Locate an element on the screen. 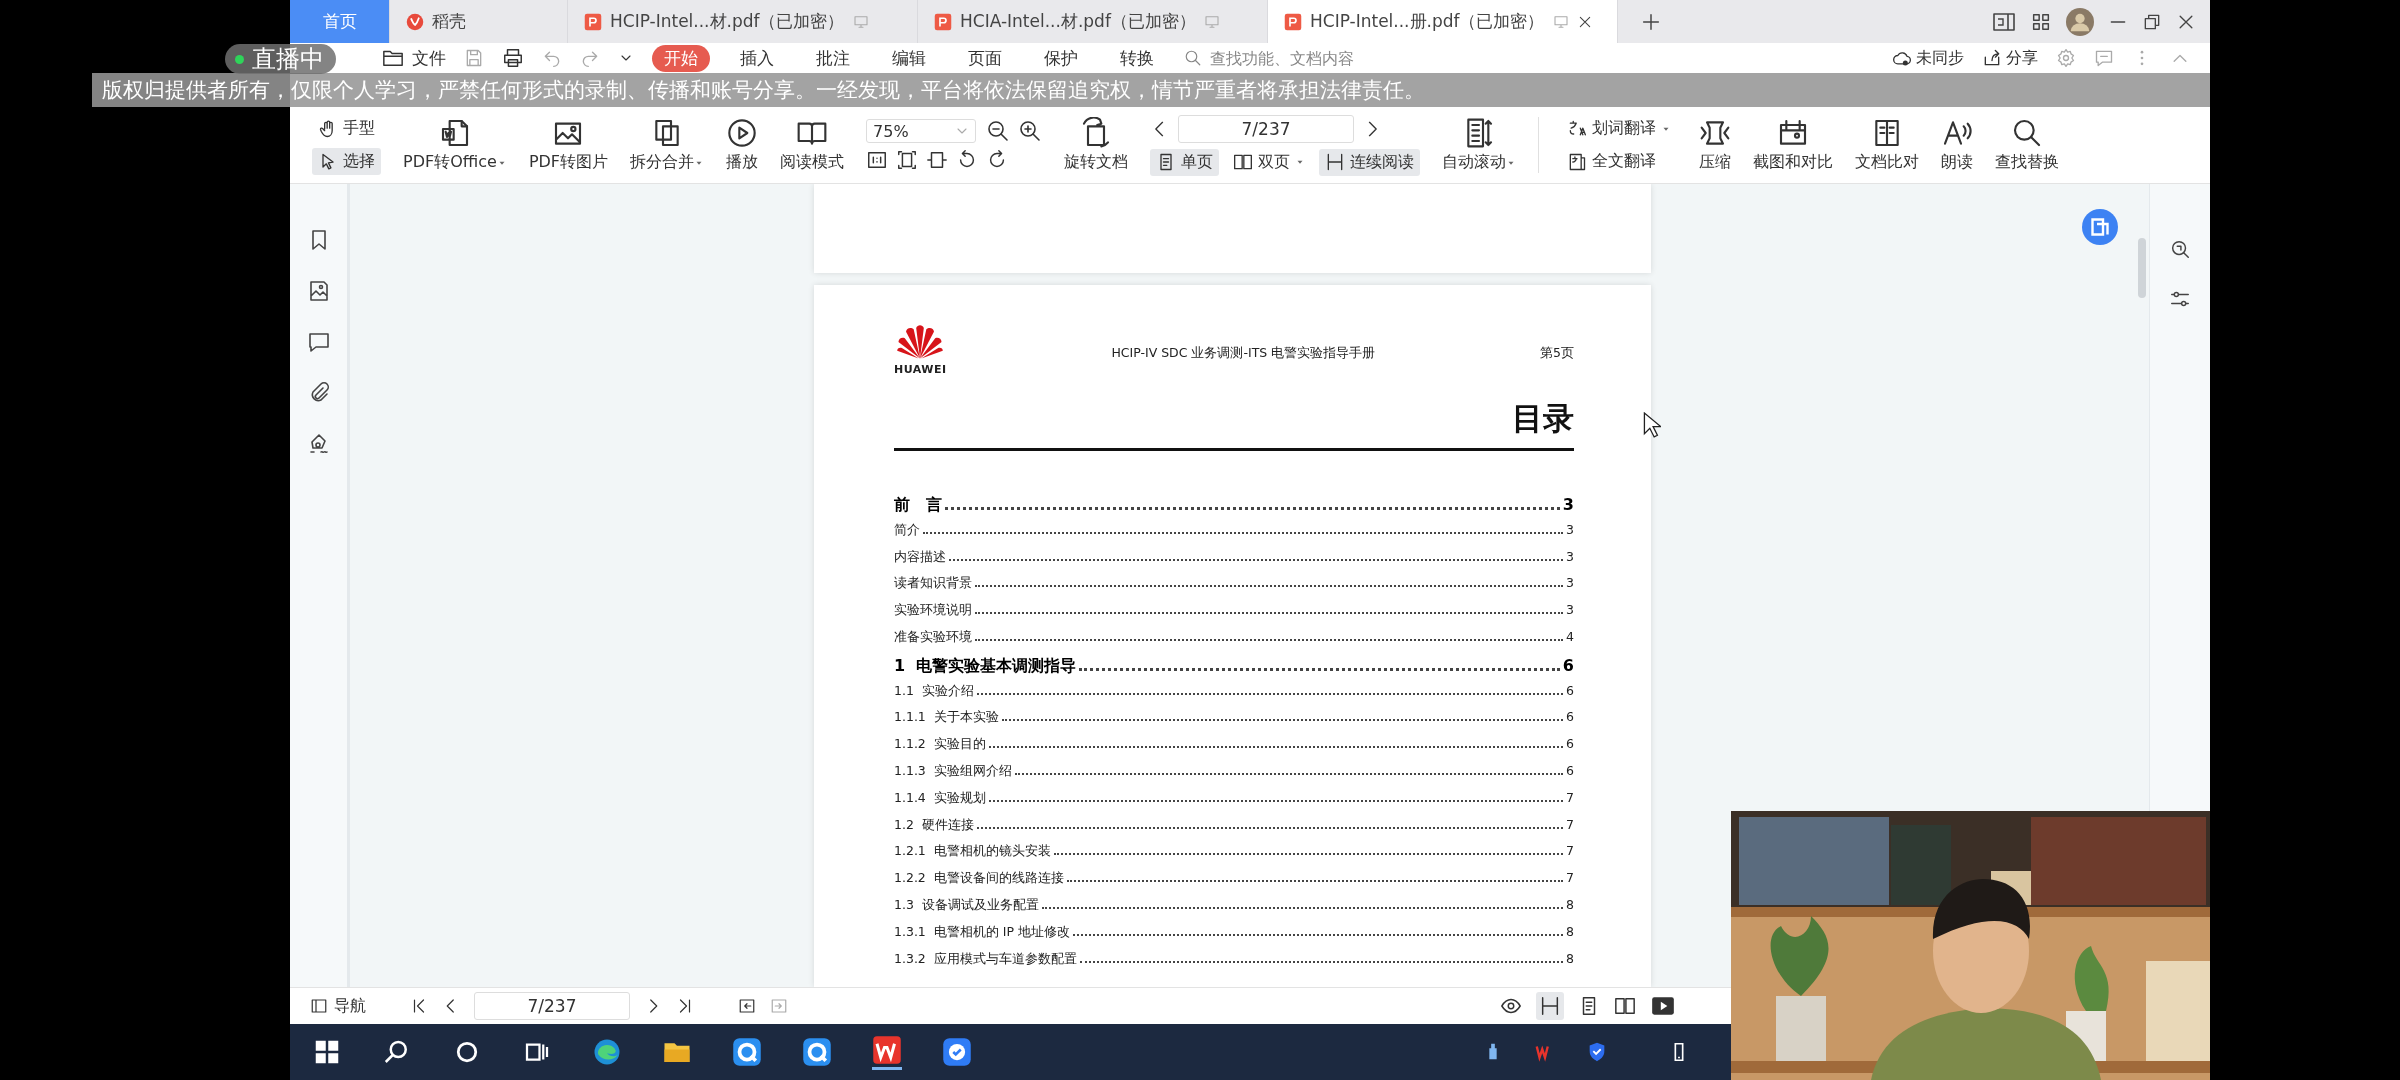 This screenshot has height=1080, width=2400. toc-entry: 1.3.1 电警相机的 IP 地址修改 is located at coordinates (982, 932).